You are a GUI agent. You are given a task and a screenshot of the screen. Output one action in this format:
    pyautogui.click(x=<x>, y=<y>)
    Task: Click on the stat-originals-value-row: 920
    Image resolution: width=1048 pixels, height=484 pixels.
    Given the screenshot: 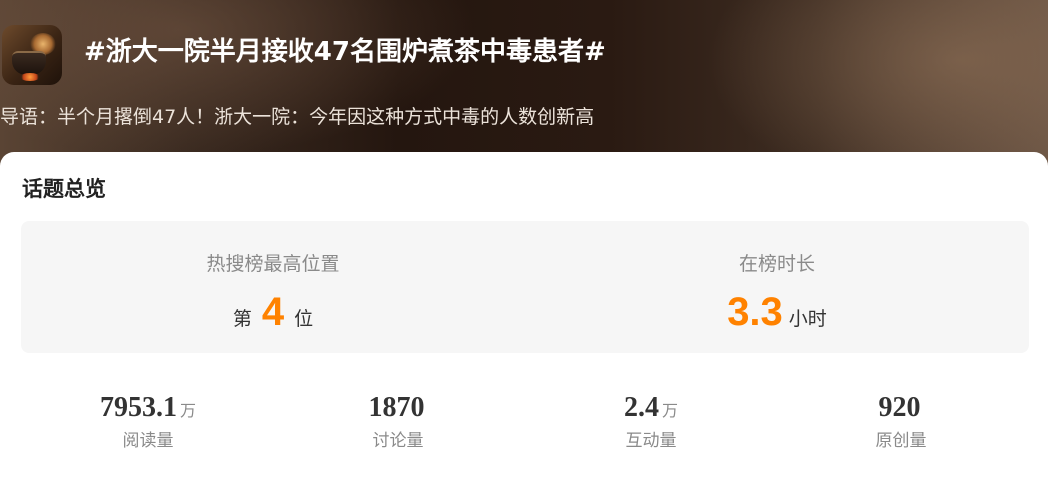 What is the action you would take?
    pyautogui.click(x=901, y=408)
    